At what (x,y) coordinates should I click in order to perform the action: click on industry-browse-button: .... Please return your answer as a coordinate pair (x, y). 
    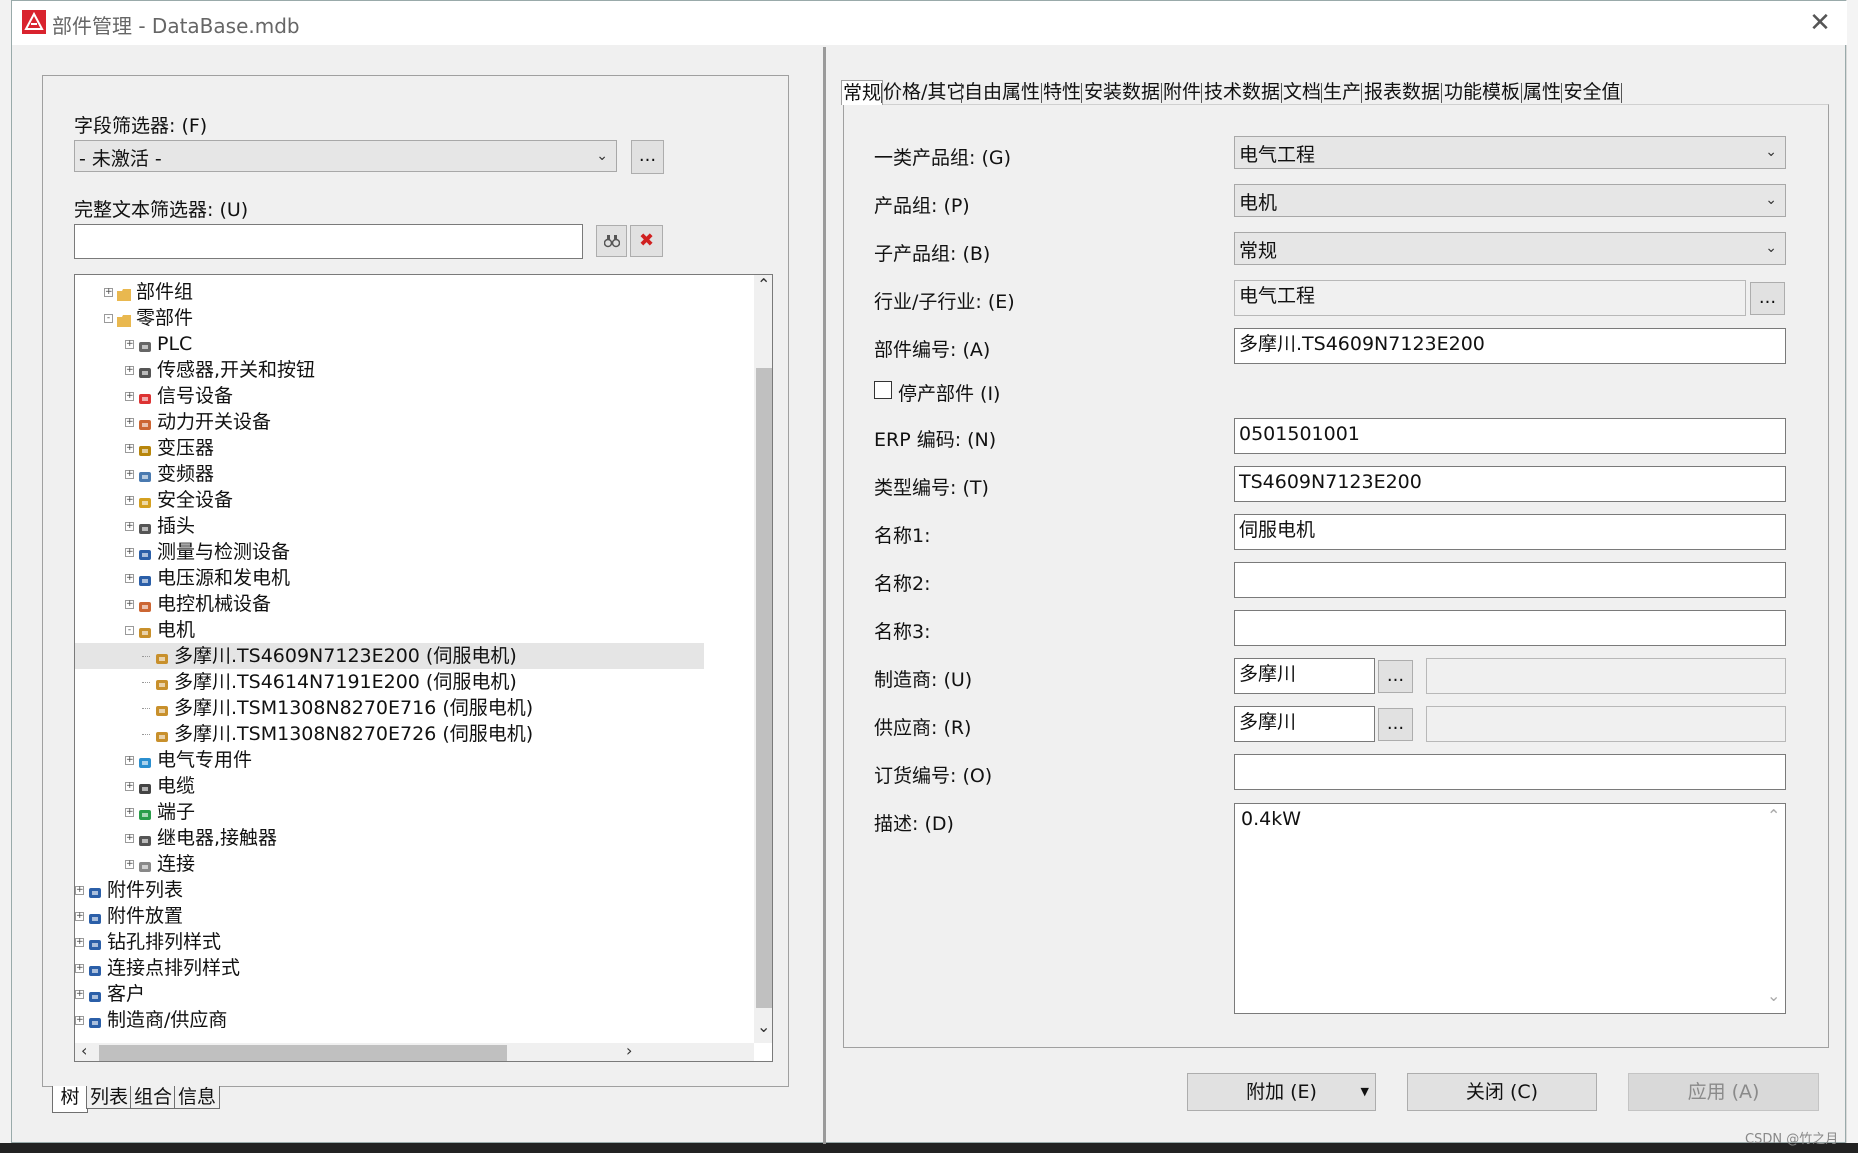
    Looking at the image, I should click on (1767, 298).